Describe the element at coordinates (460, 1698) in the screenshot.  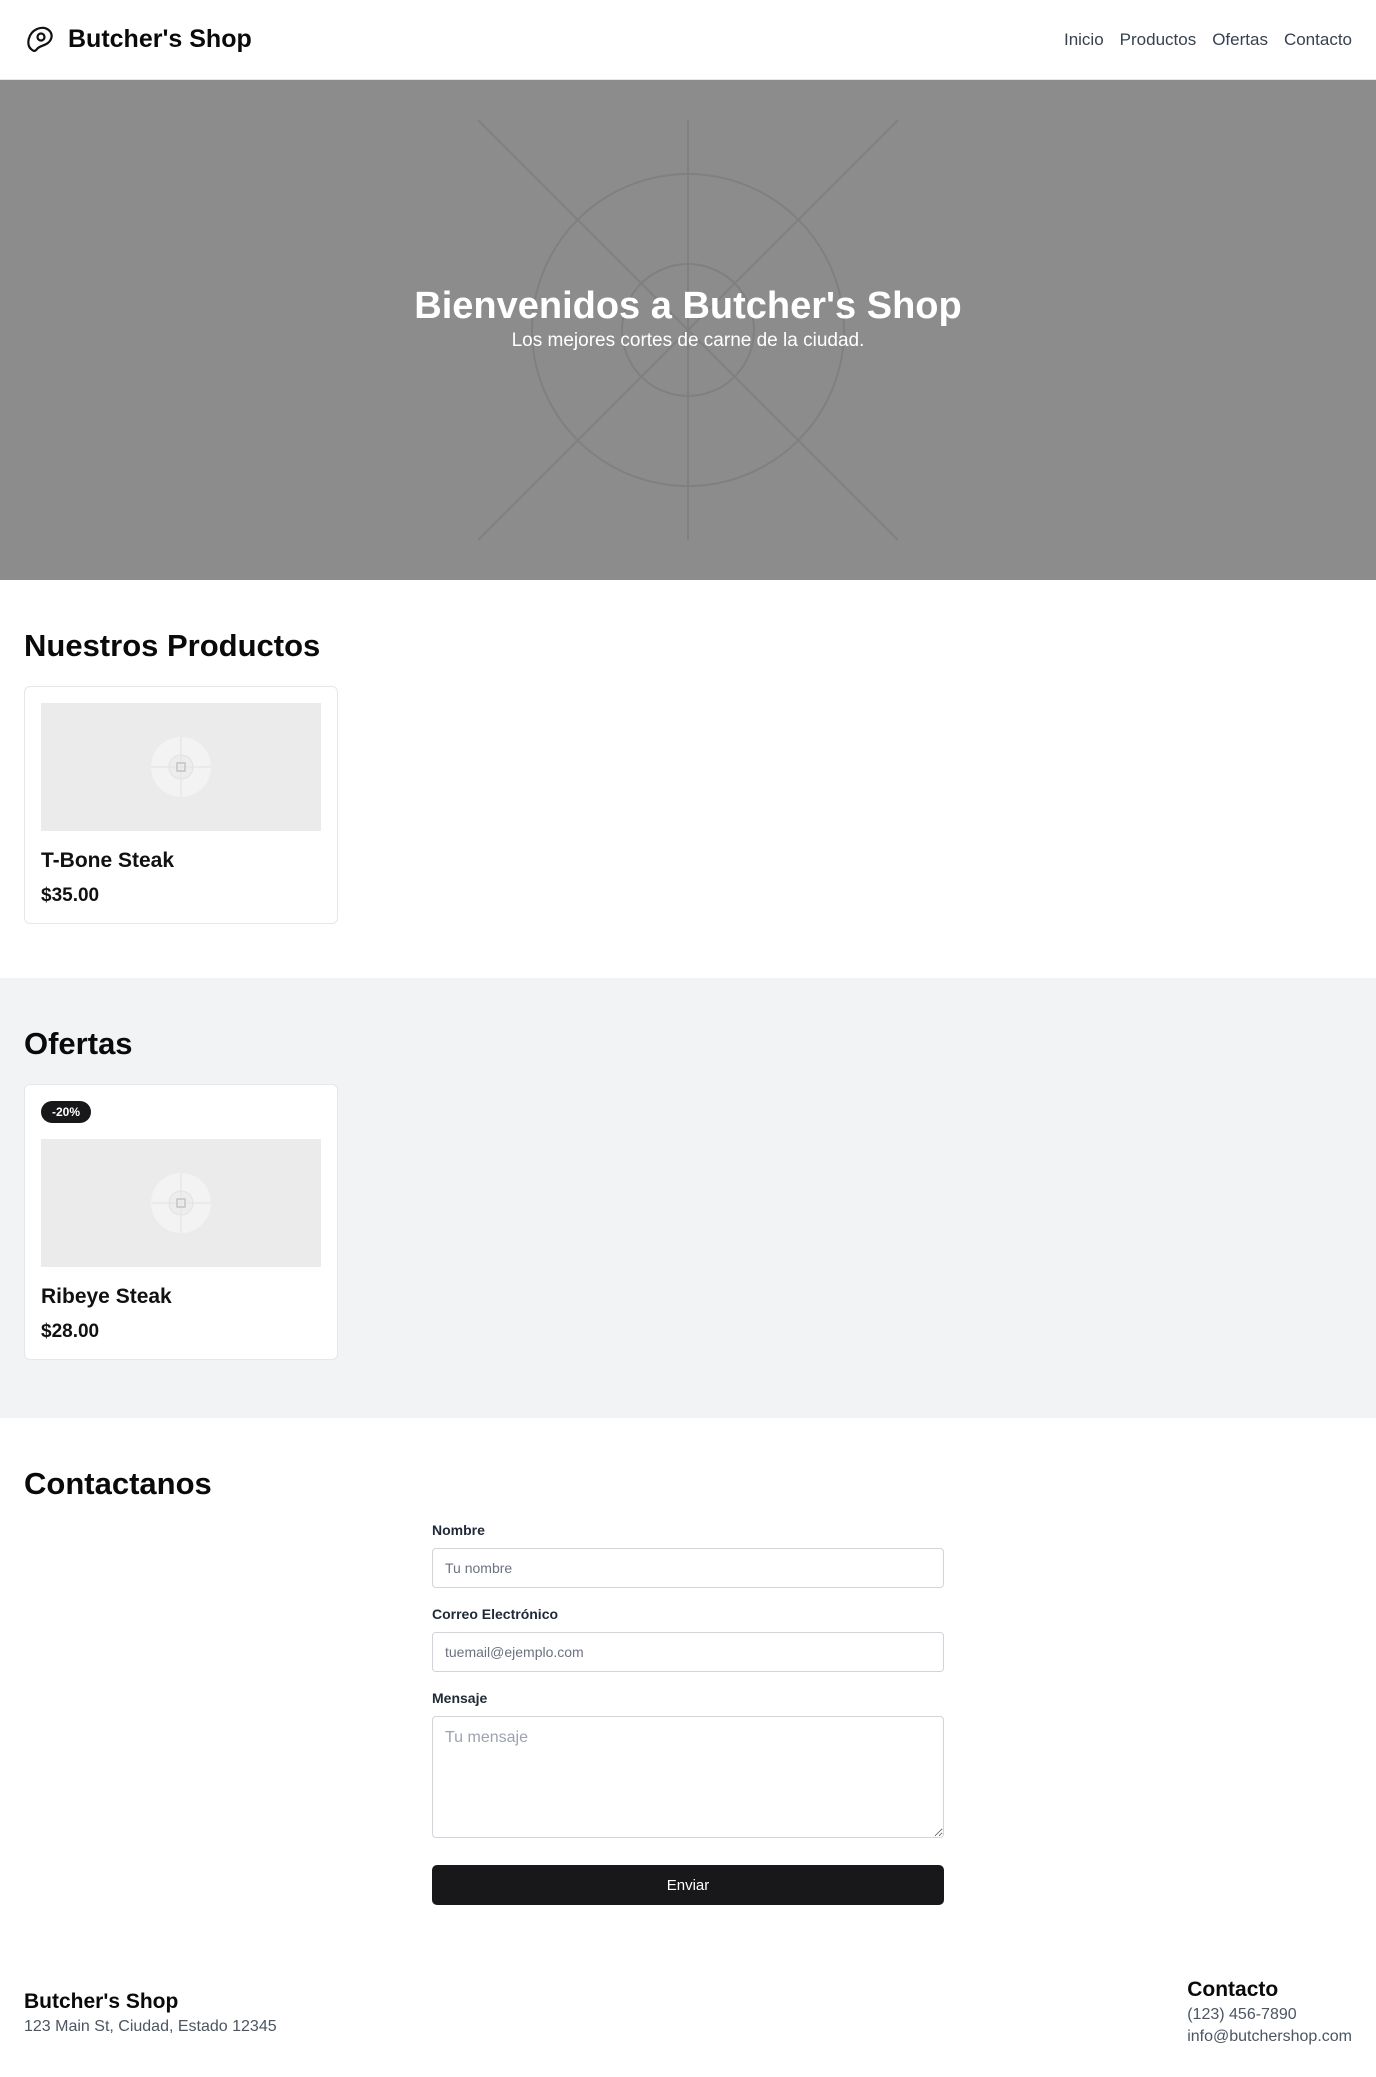
I see `message-label: Mensaje` at that location.